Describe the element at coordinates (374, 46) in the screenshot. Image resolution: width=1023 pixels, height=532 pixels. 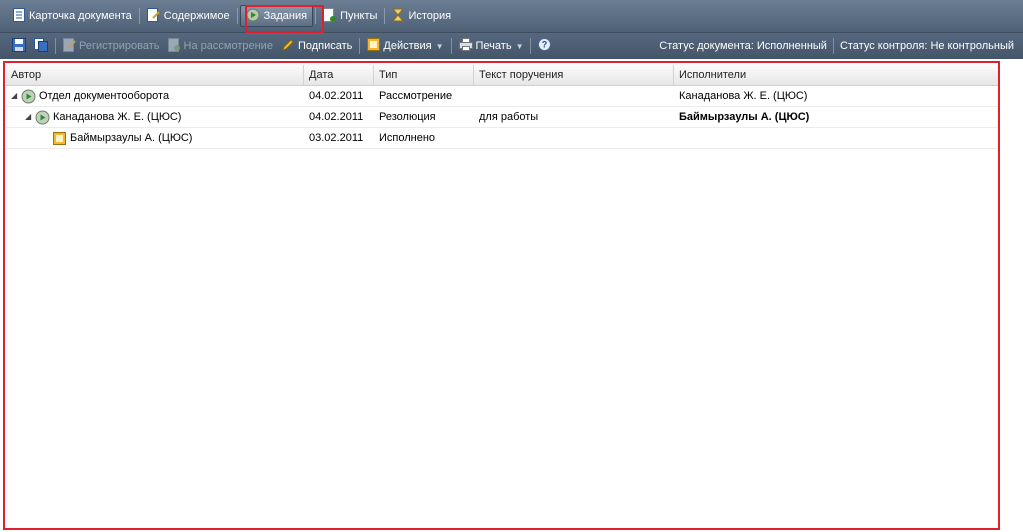
I see `actions-icon` at that location.